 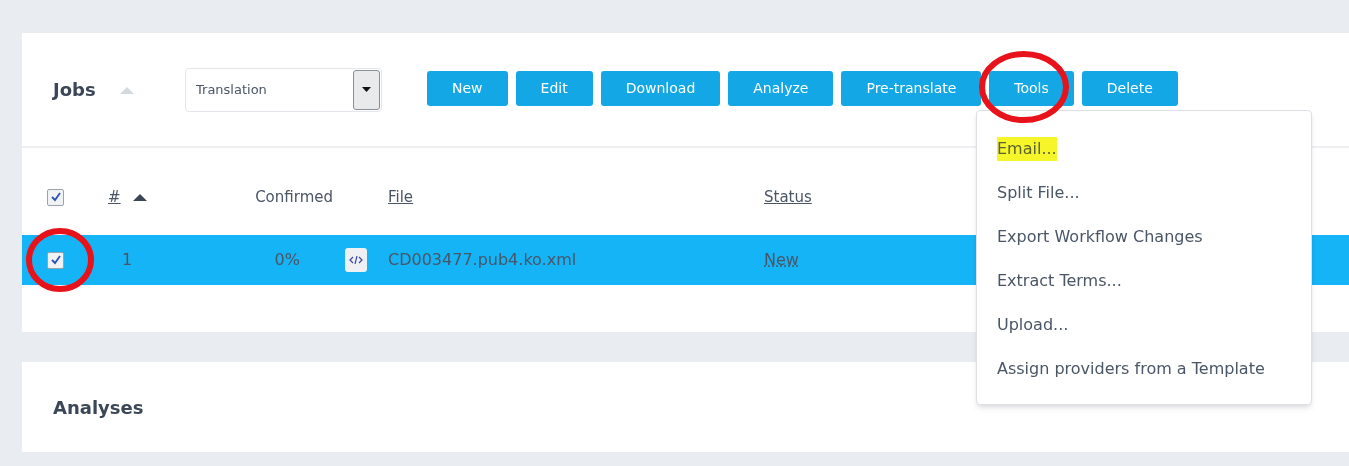 What do you see at coordinates (127, 259) in the screenshot?
I see `table-cell: 1` at bounding box center [127, 259].